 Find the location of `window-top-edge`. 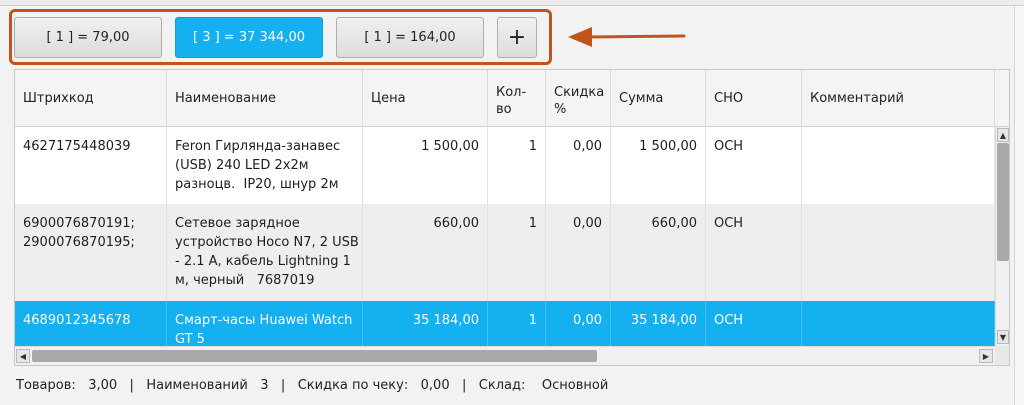

window-top-edge is located at coordinates (512, 3).